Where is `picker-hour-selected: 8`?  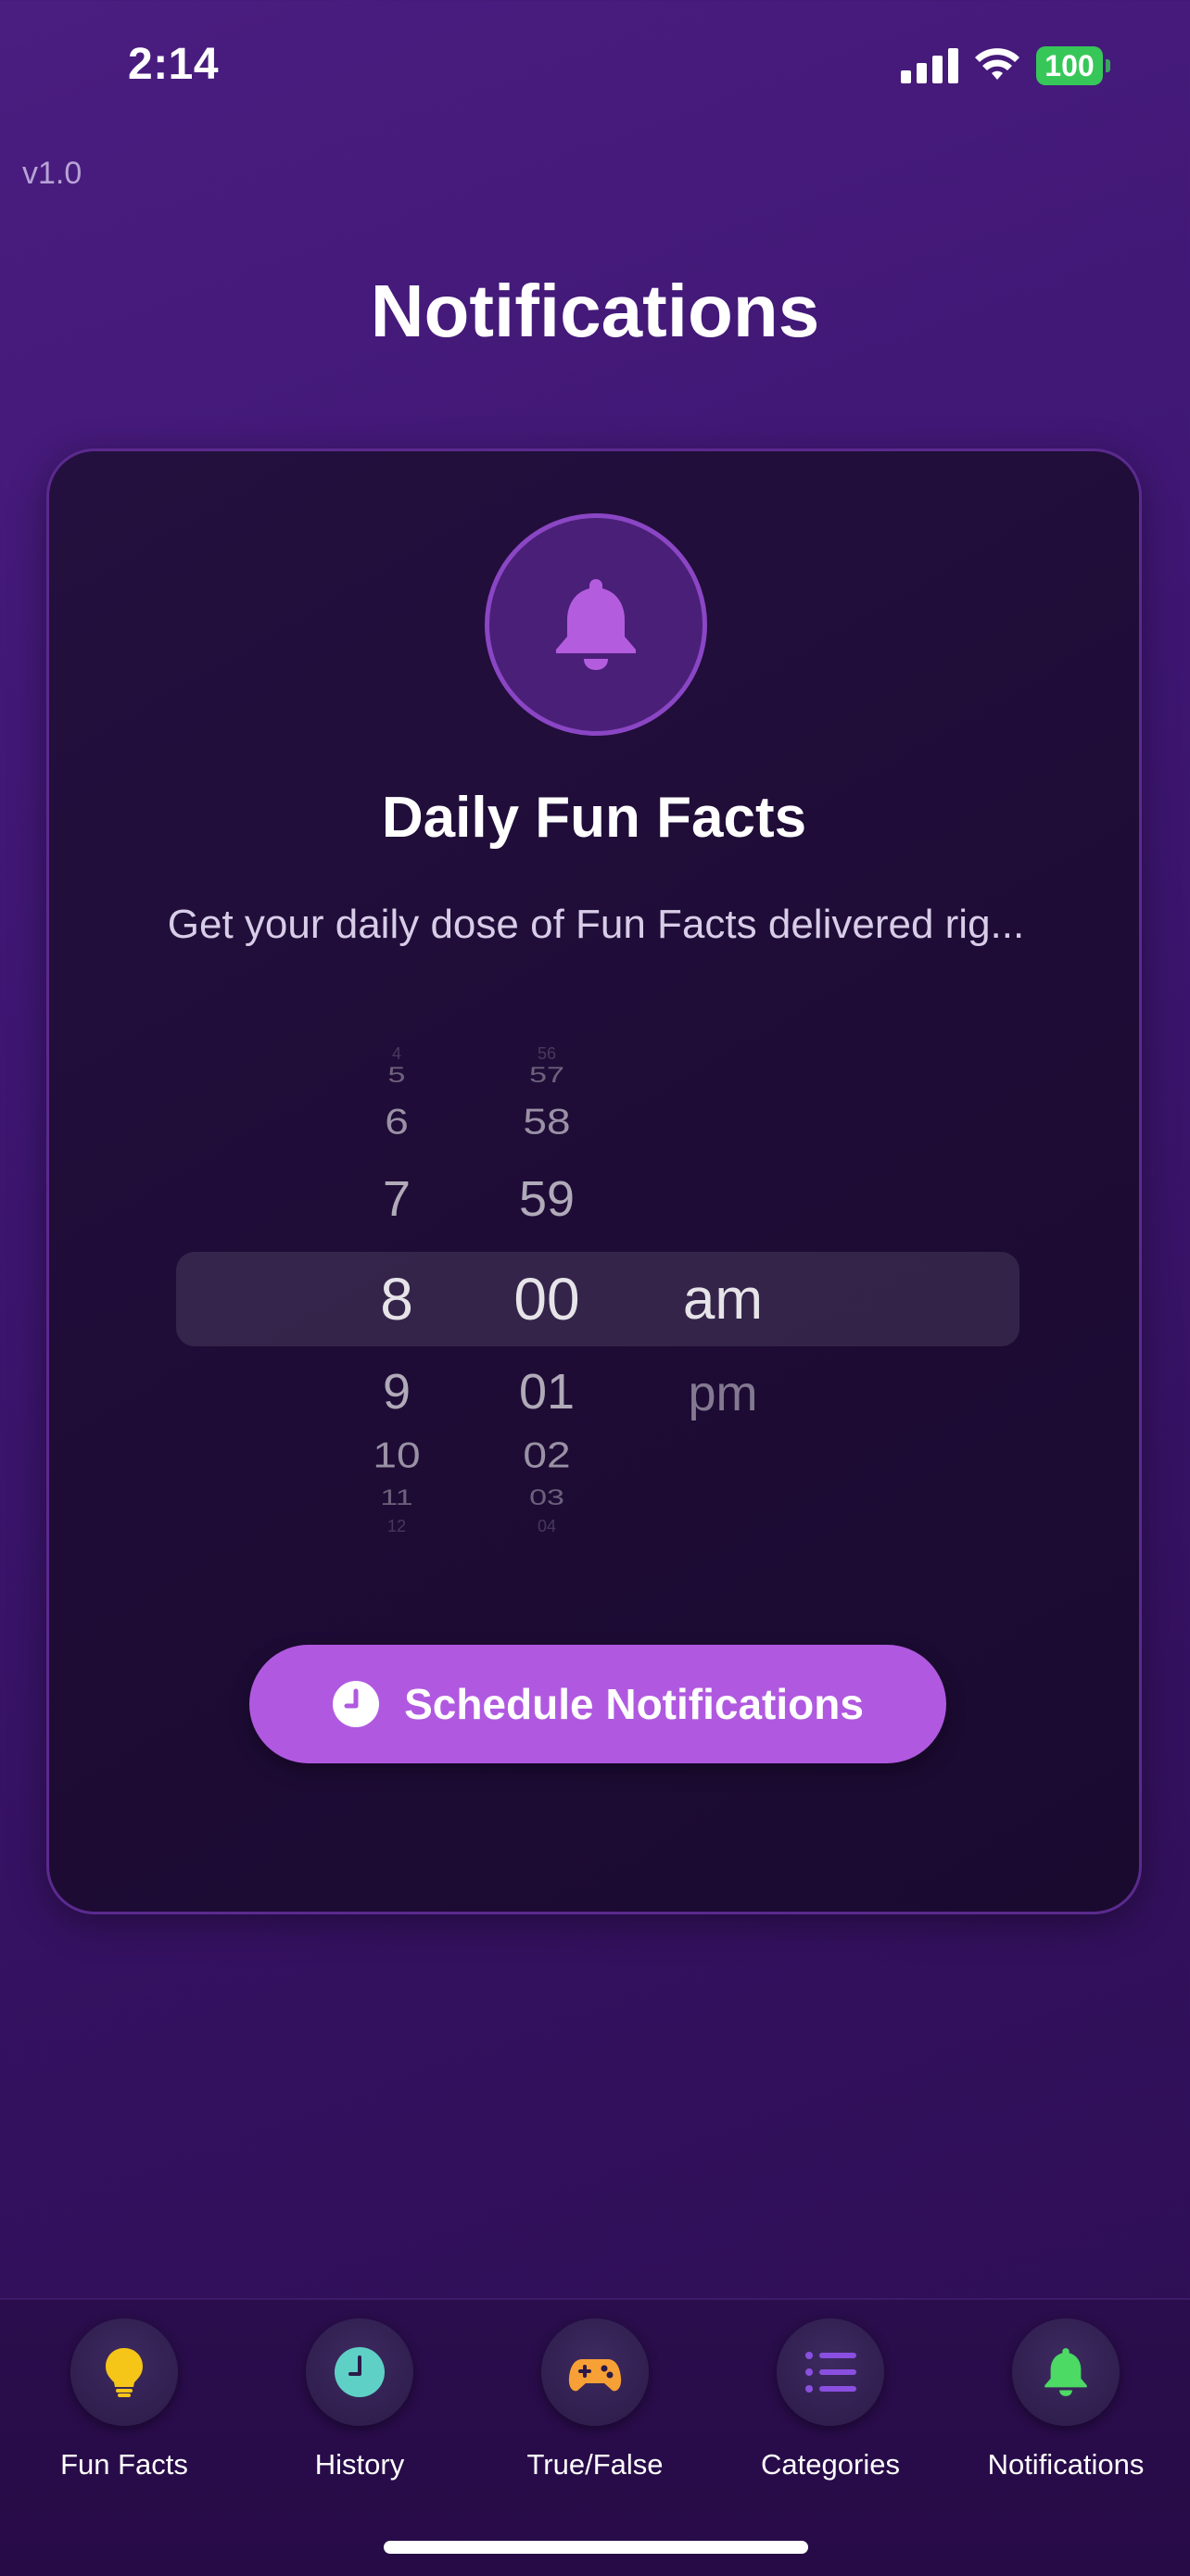 picker-hour-selected: 8 is located at coordinates (397, 1299).